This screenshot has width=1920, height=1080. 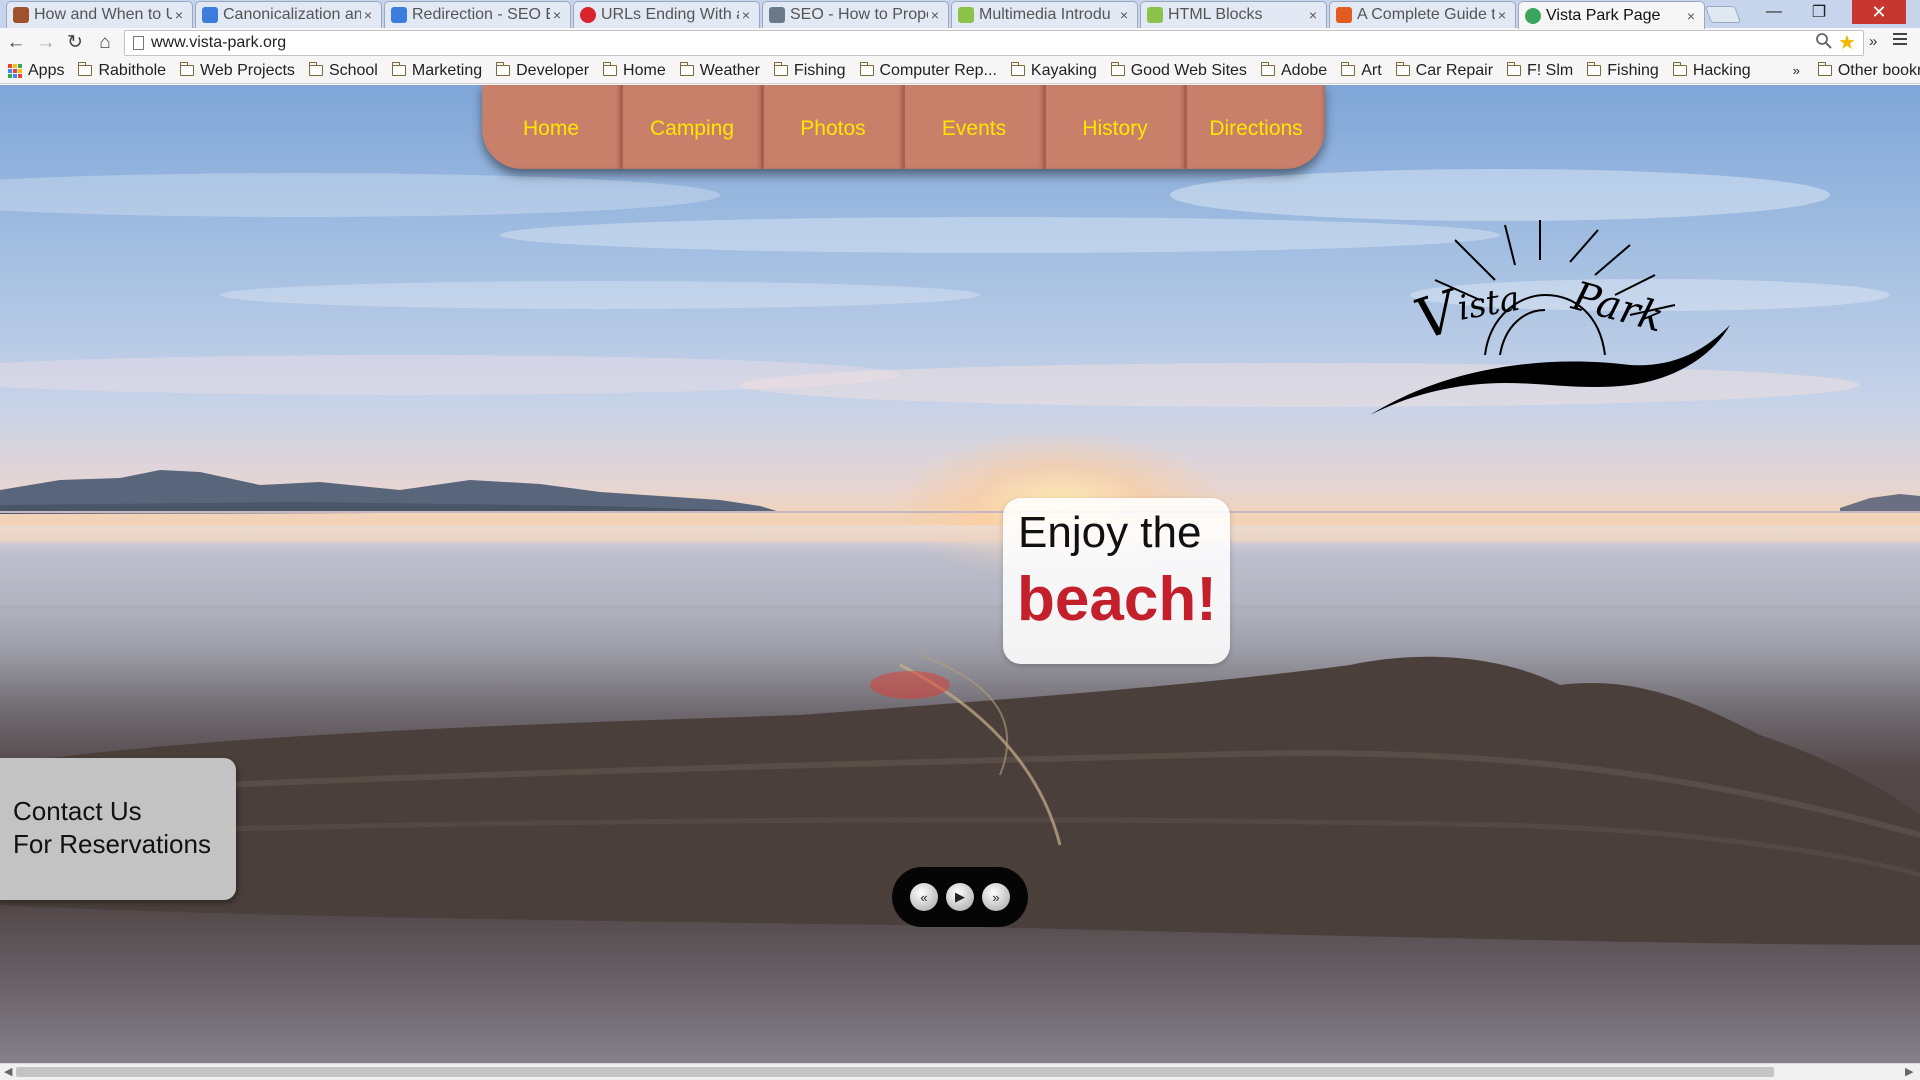 I want to click on tab-title: How and When to U, so click(x=103, y=14).